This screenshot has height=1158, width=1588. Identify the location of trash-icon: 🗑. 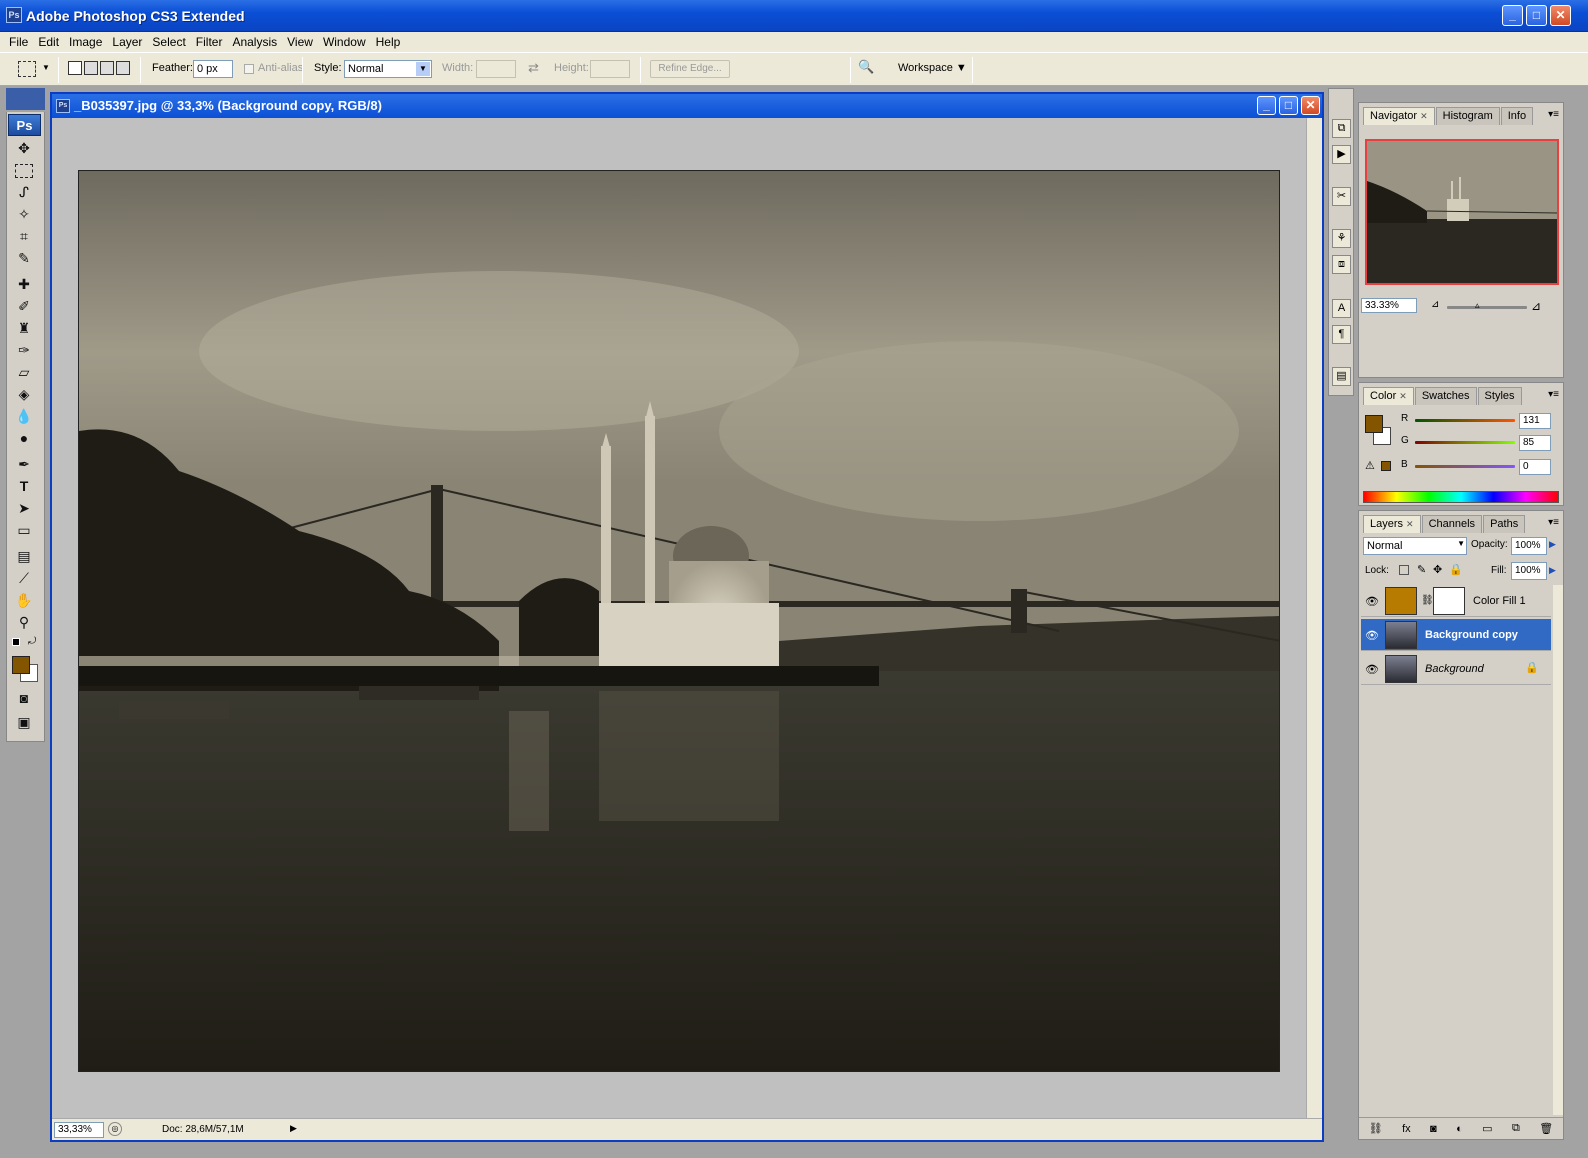
(1546, 1128).